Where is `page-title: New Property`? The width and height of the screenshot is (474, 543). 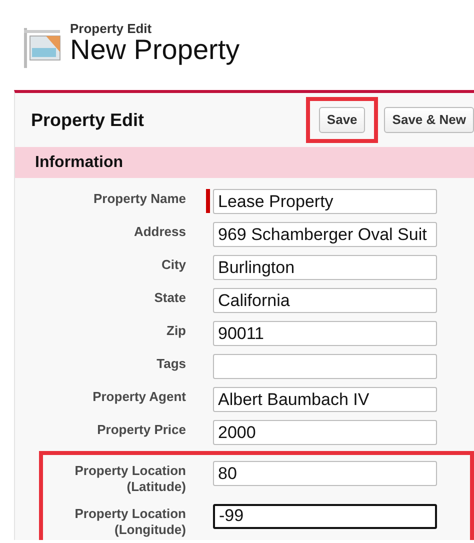 page-title: New Property is located at coordinates (155, 50).